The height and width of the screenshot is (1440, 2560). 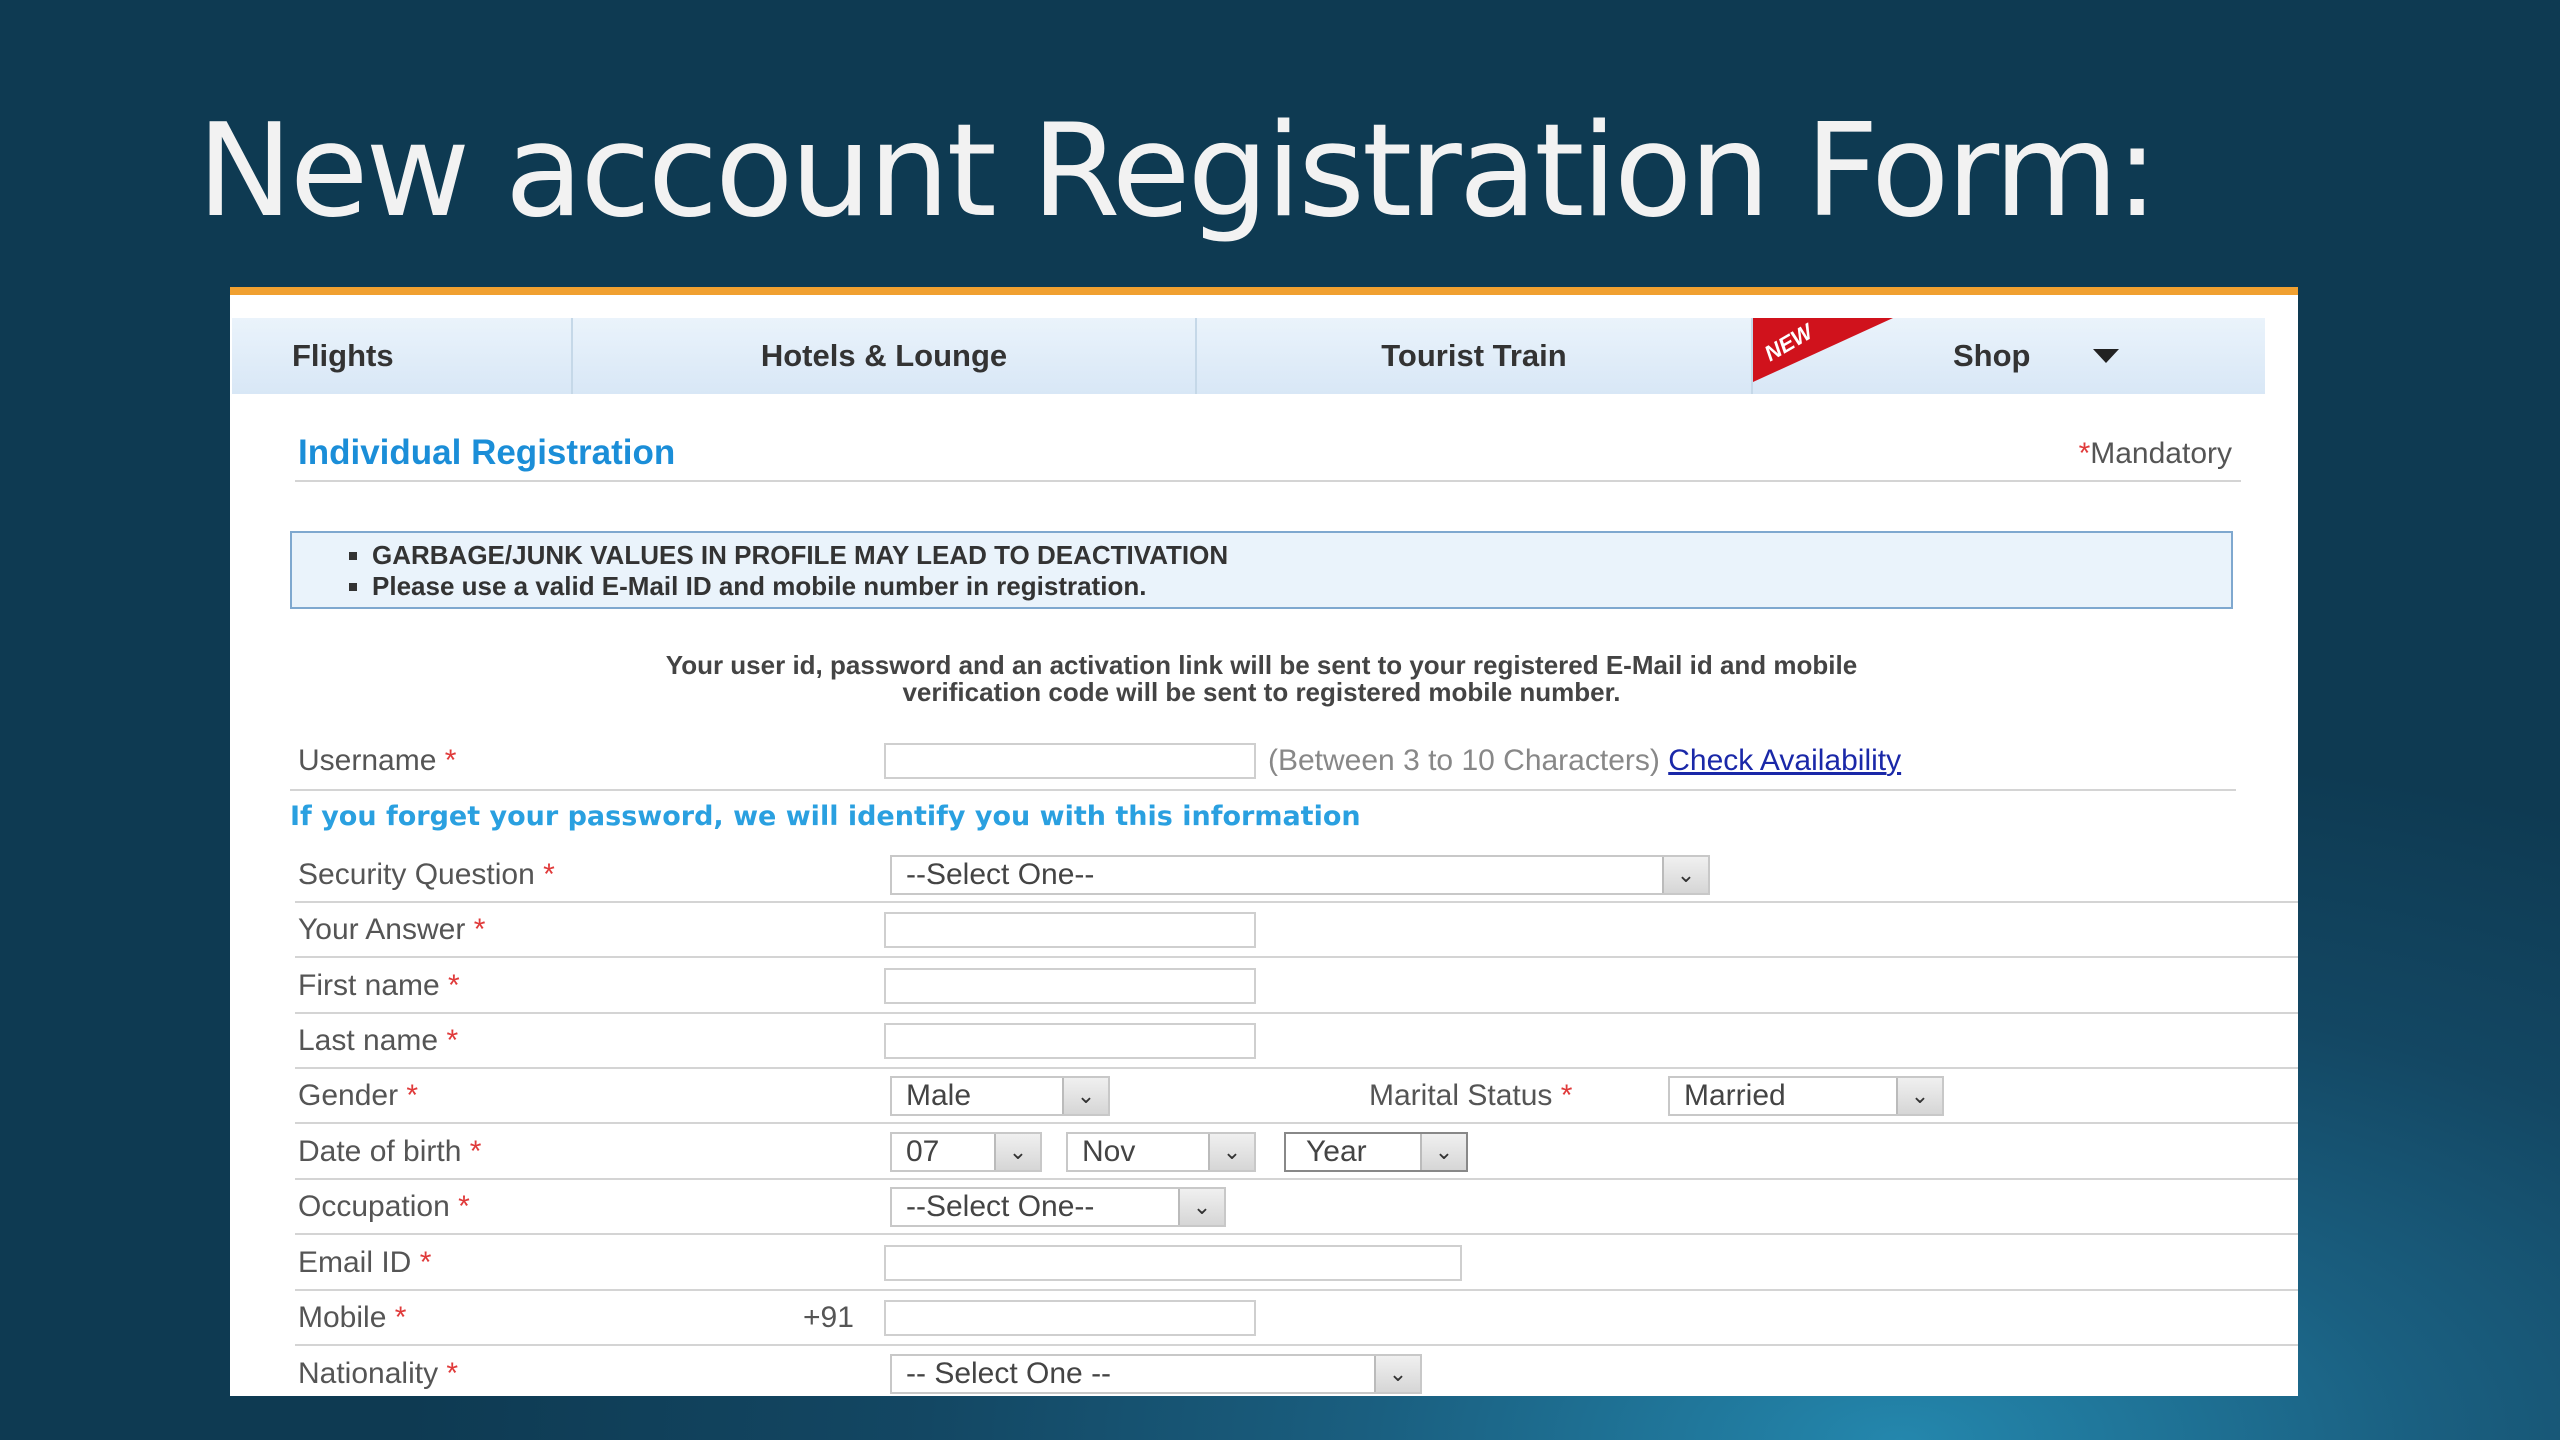 I want to click on first-name-row: First name *, so click(x=1268, y=985).